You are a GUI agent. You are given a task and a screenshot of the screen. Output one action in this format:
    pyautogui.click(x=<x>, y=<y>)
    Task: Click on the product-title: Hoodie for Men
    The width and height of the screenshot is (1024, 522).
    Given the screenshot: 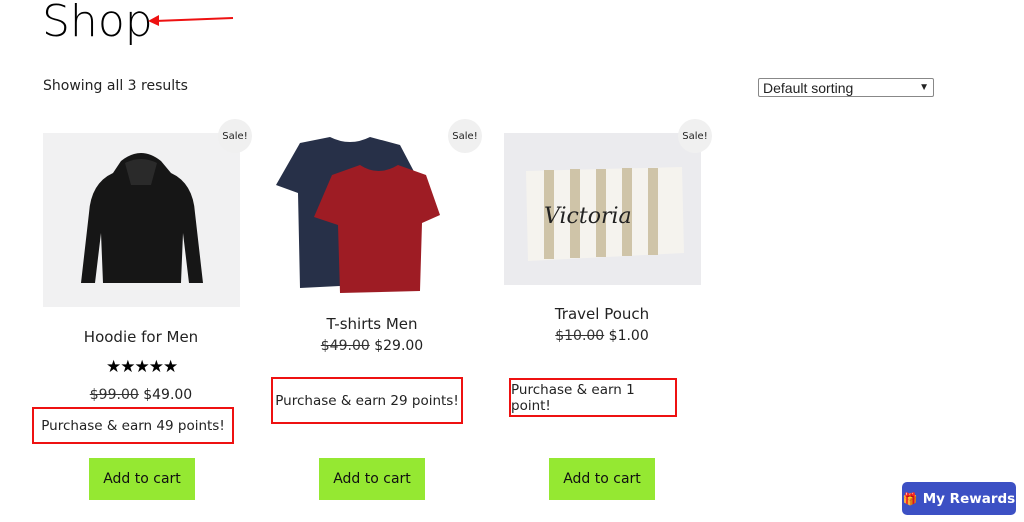 What is the action you would take?
    pyautogui.click(x=141, y=337)
    